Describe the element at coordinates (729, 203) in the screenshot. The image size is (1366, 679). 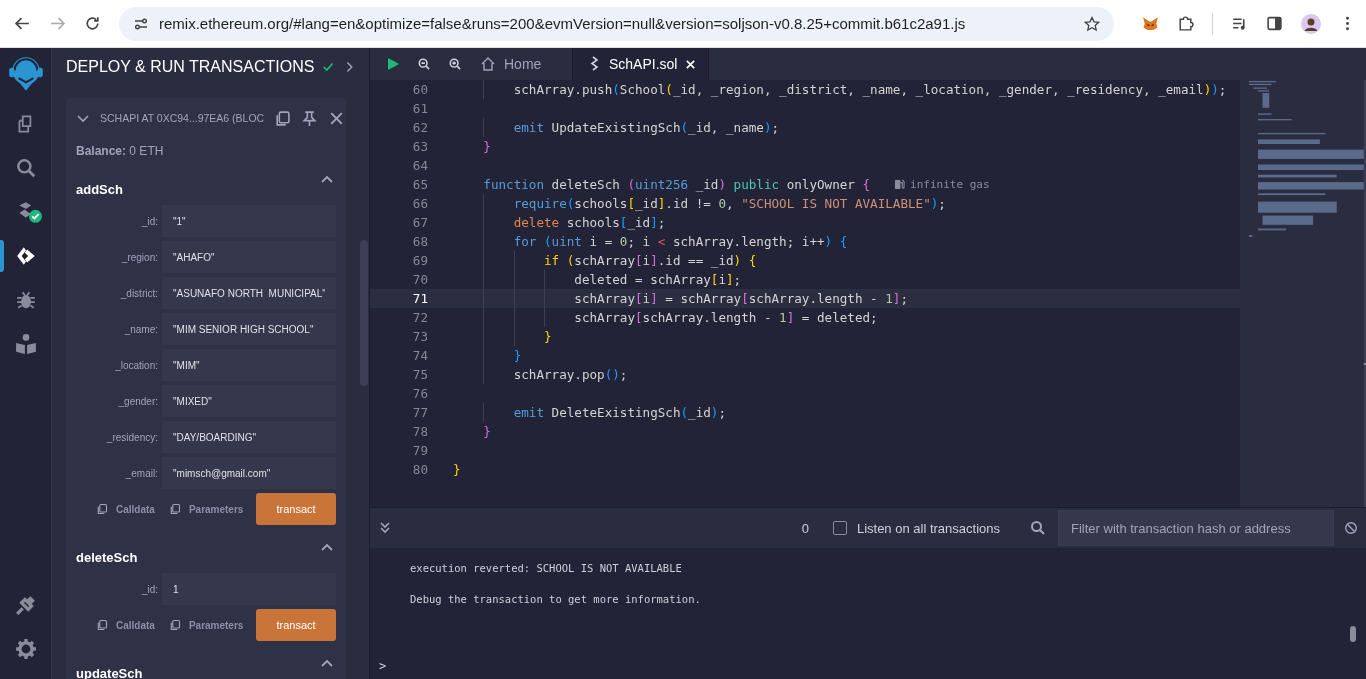
I see `code-line: require(schools[_id].id != 0, "SCHOOL IS NOT AVAILABLE");` at that location.